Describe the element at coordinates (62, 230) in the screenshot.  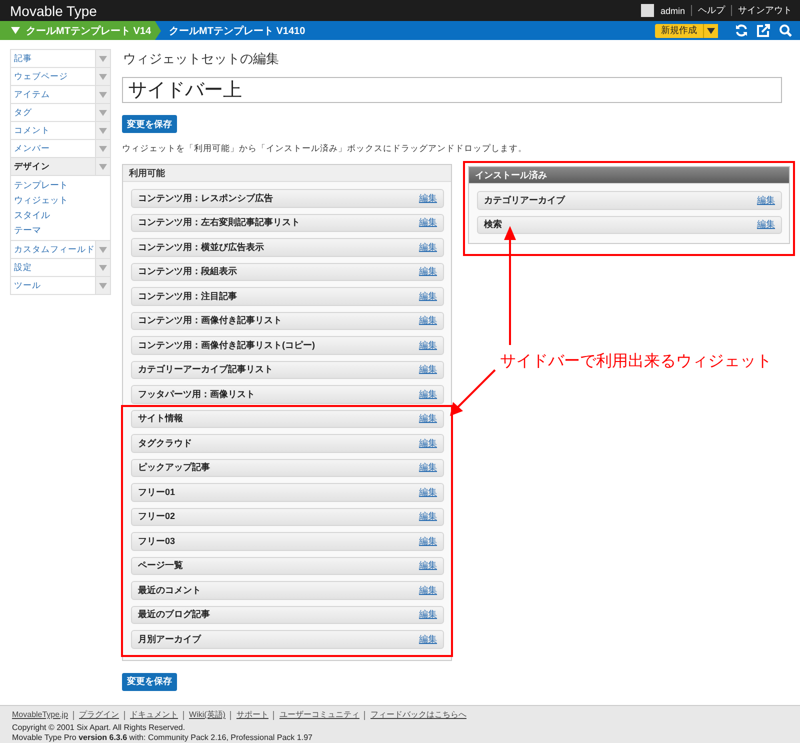
I see `sidebar-subitem: テーマ` at that location.